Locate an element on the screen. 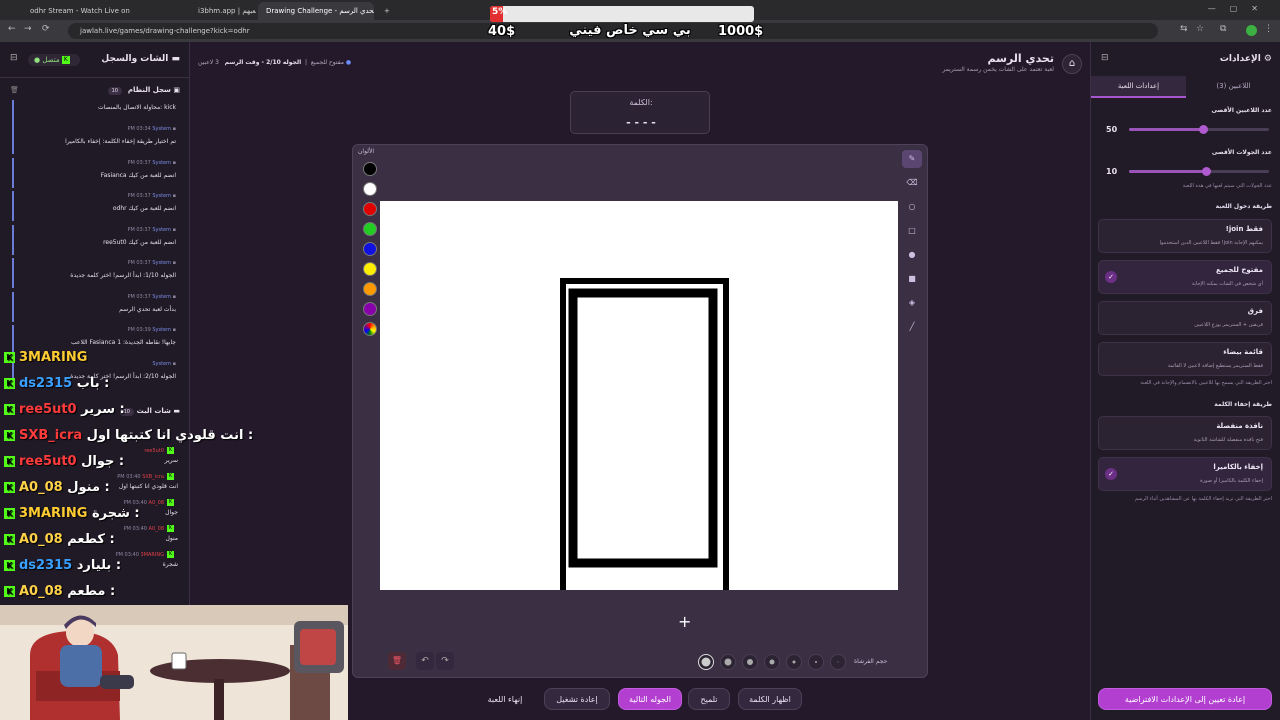 This screenshot has width=1280, height=720. log-message: odhr انضم للعبة من كيك is located at coordinates (144, 208).